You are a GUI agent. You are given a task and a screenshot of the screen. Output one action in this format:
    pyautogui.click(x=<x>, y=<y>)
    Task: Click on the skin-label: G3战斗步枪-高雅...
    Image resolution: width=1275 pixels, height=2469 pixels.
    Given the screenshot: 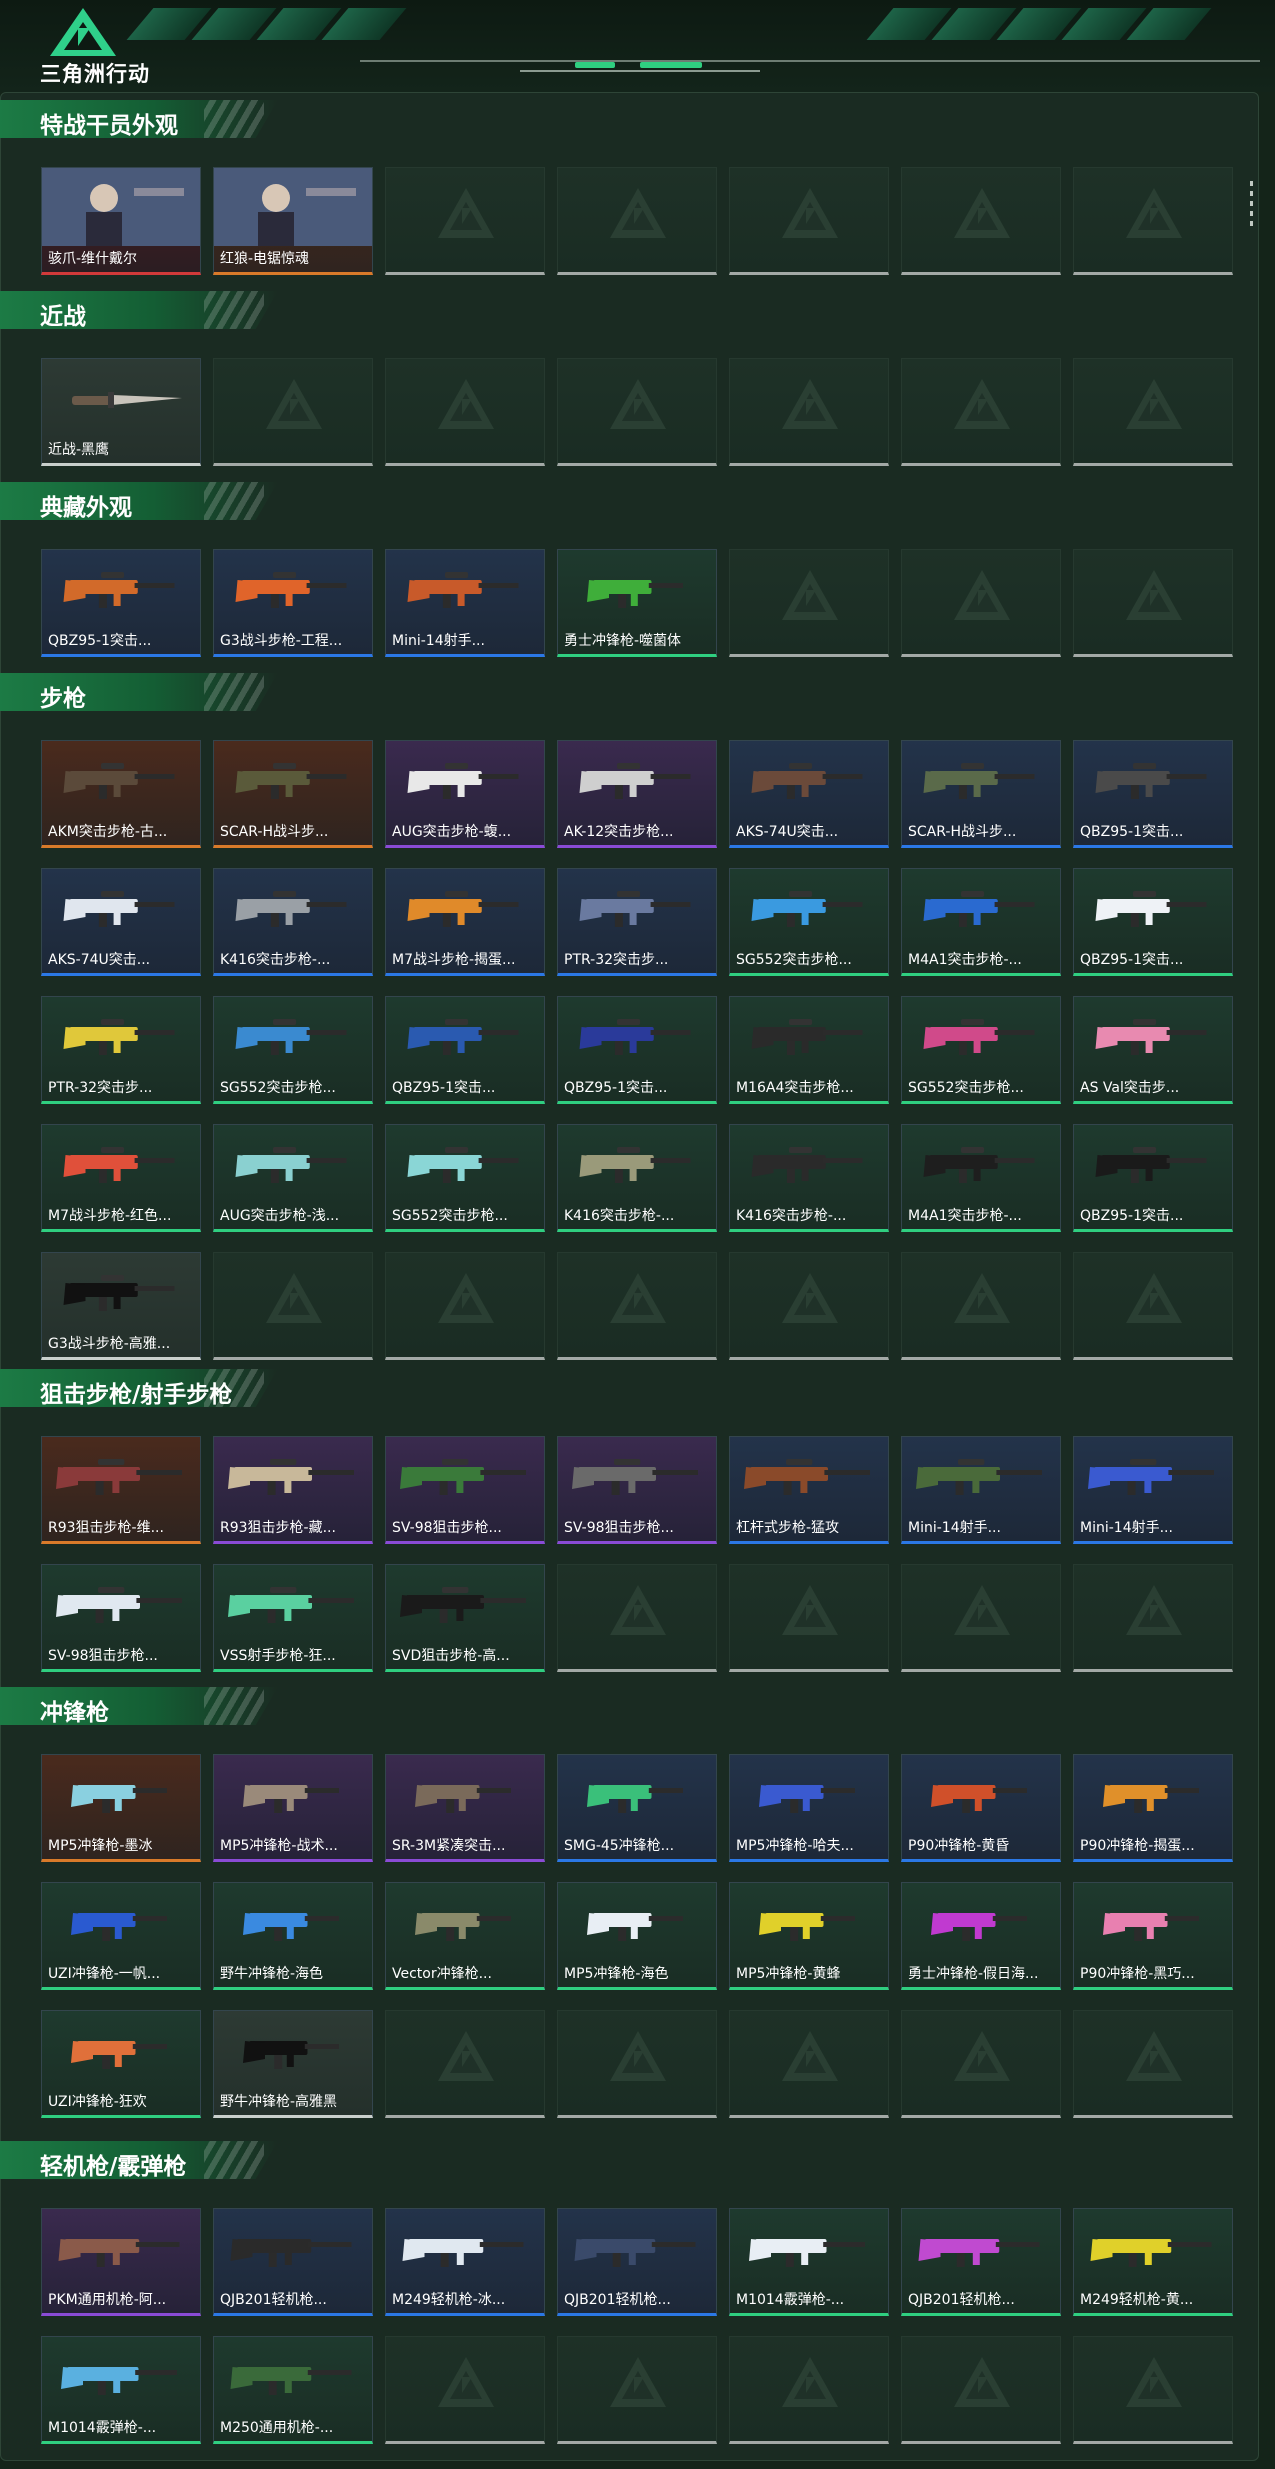 What is the action you would take?
    pyautogui.click(x=109, y=1344)
    